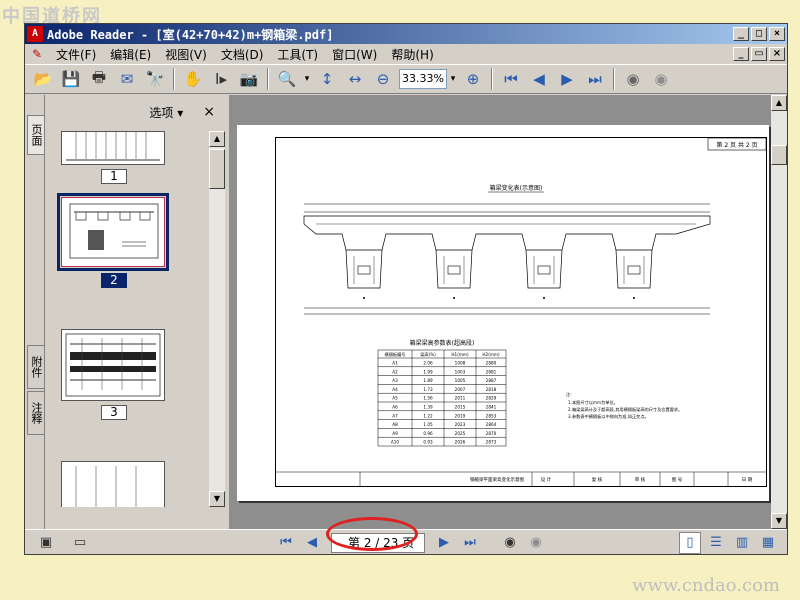  What do you see at coordinates (35, 312) in the screenshot?
I see `navigation-tabs: 页面 附件 注释` at bounding box center [35, 312].